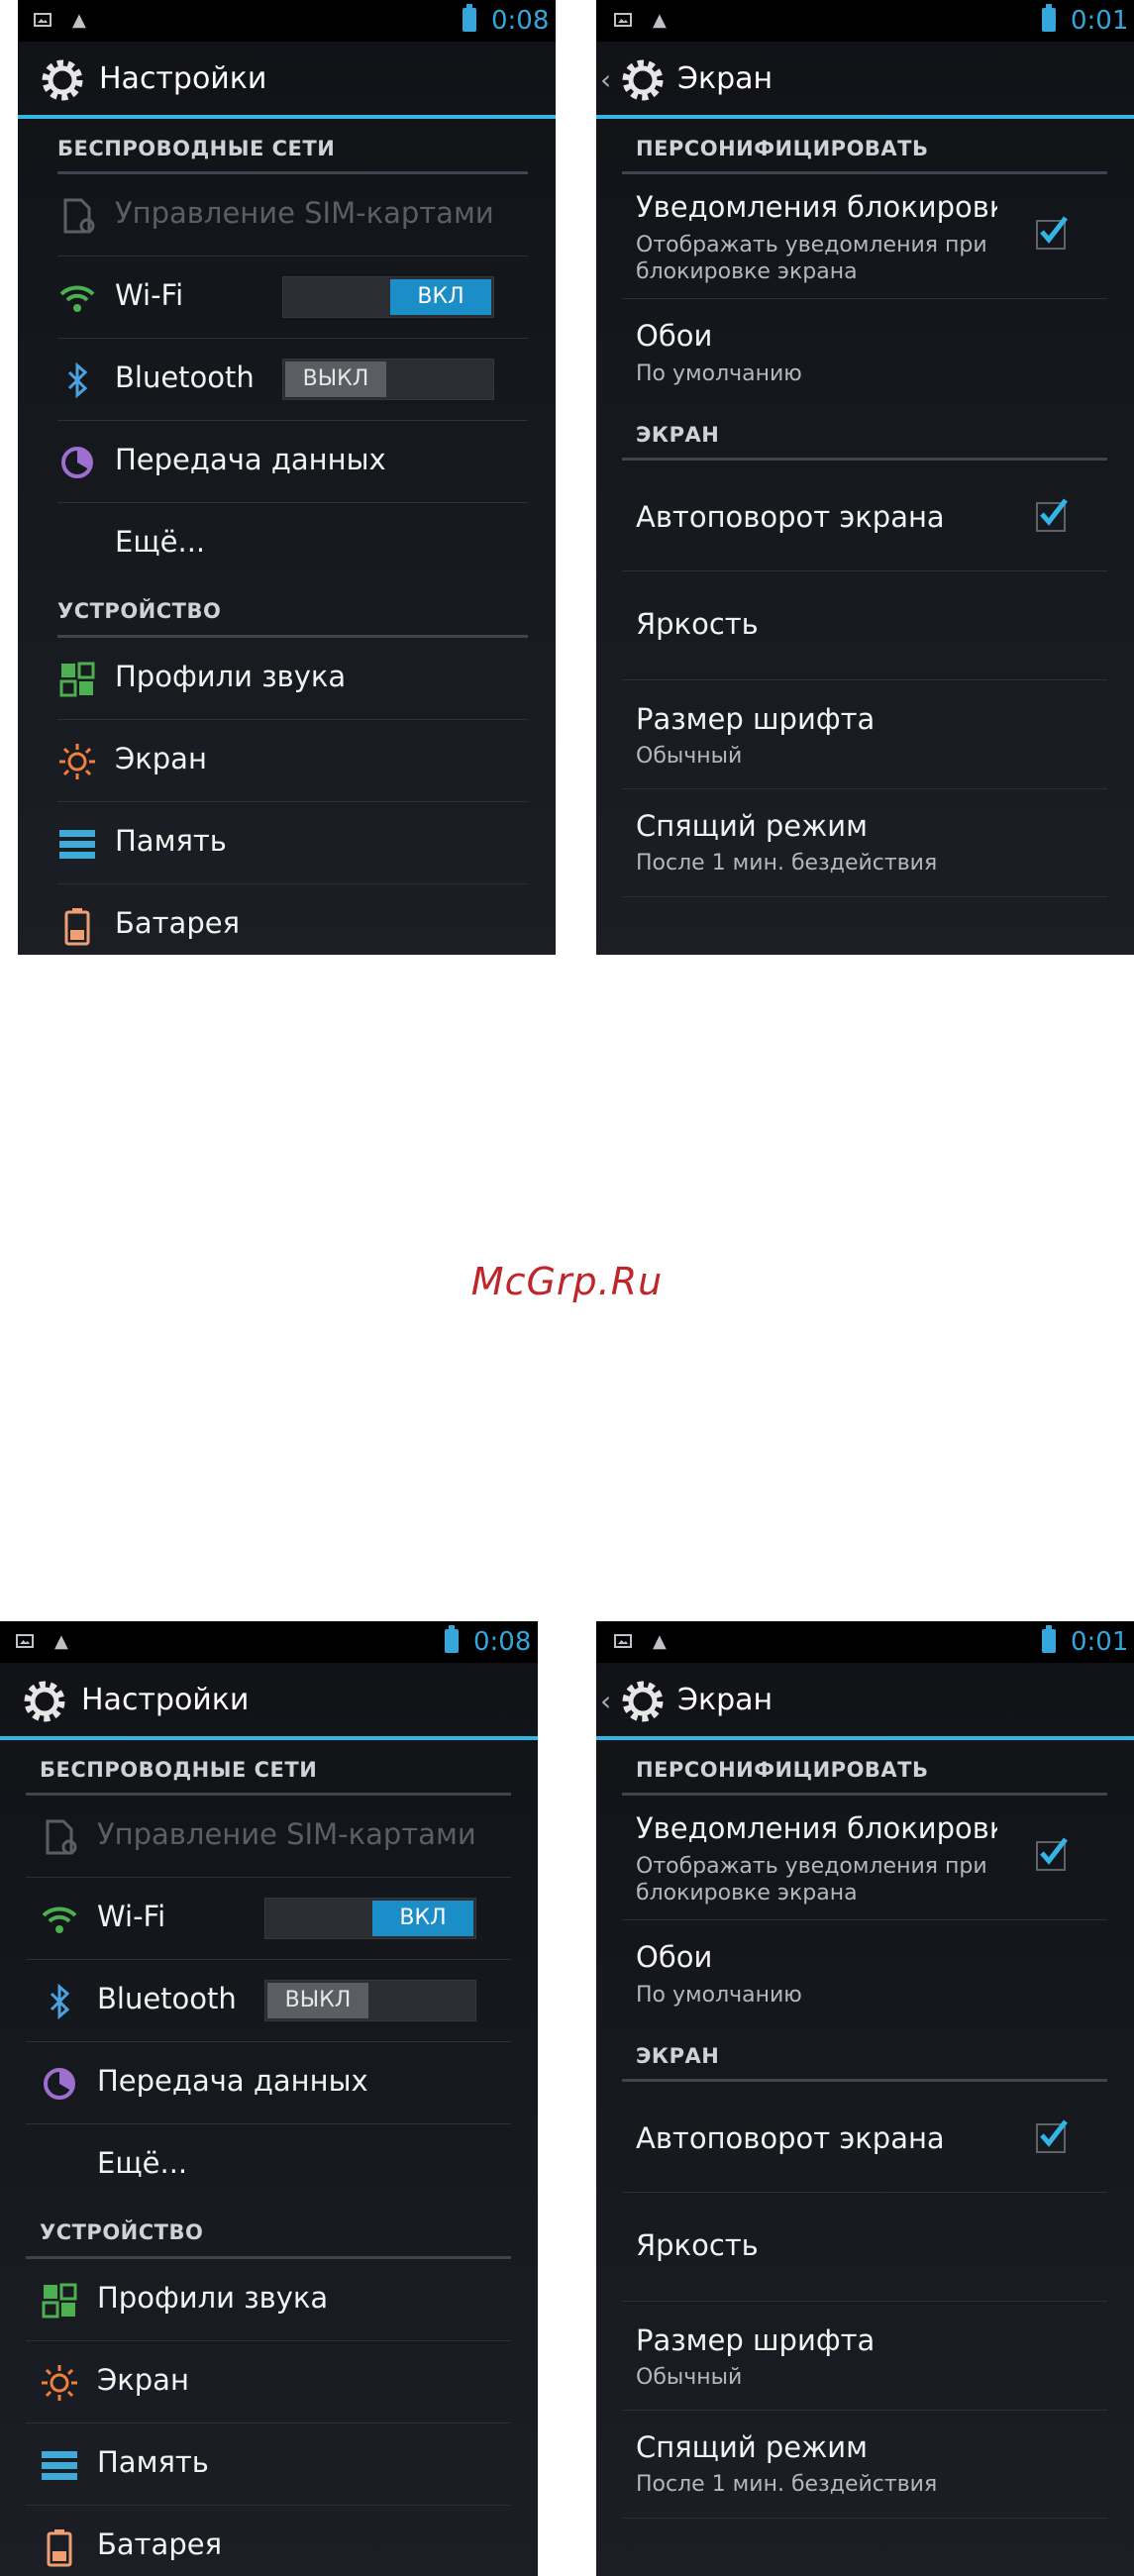  Describe the element at coordinates (77, 844) in the screenshot. I see `storage-icon` at that location.